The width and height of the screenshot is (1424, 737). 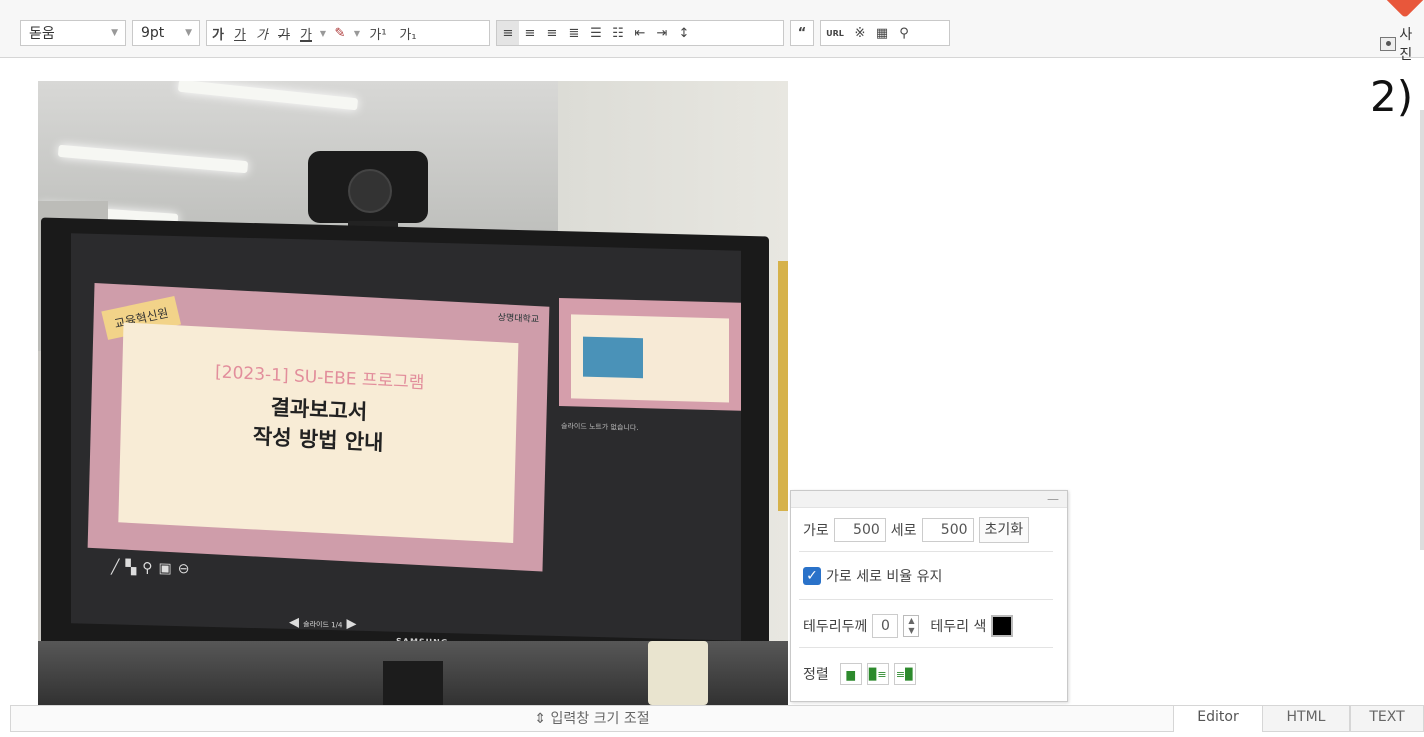 I want to click on slide-thumbnail, so click(x=650, y=354).